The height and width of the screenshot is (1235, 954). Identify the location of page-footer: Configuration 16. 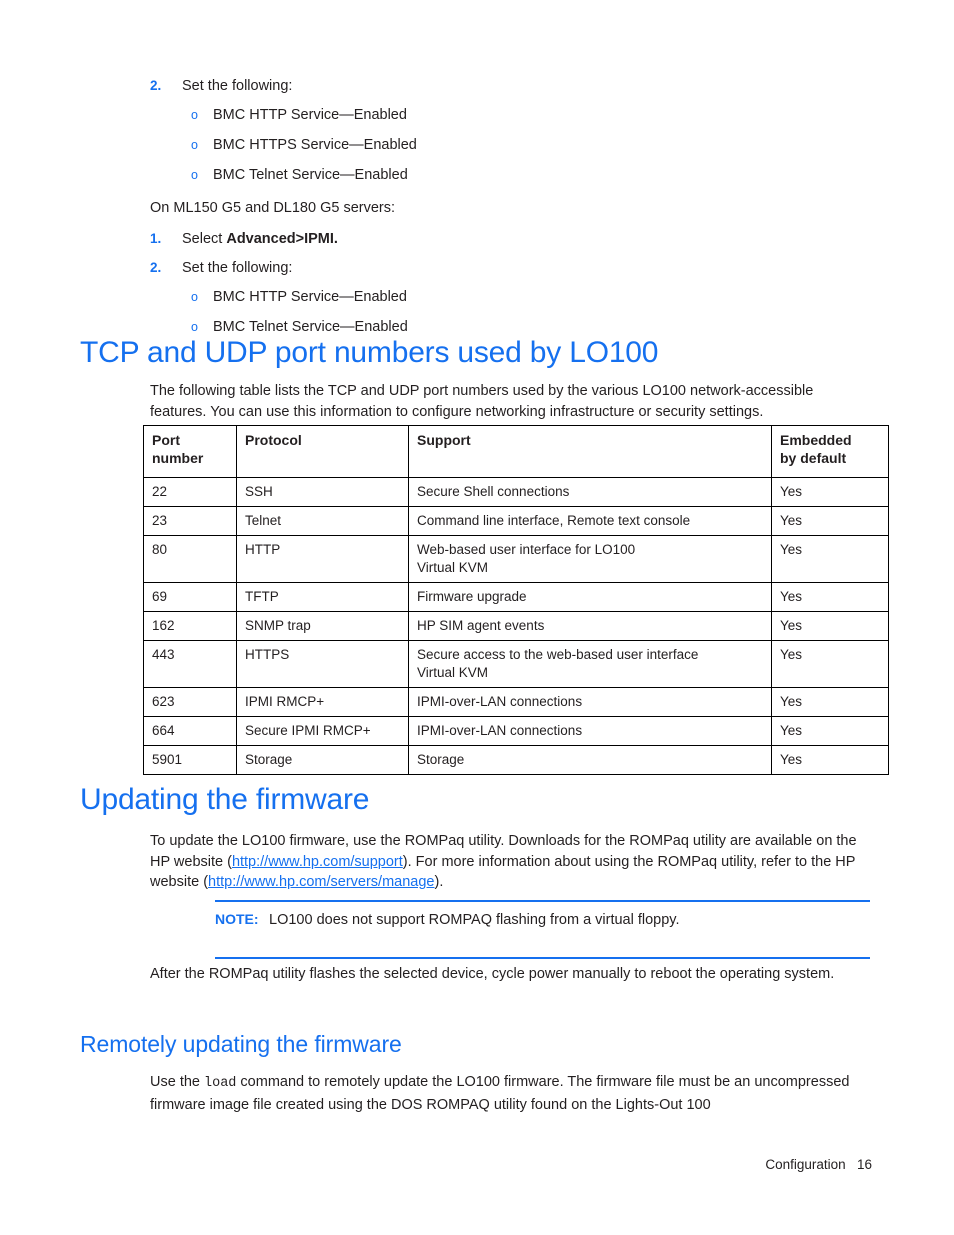
(811, 1164).